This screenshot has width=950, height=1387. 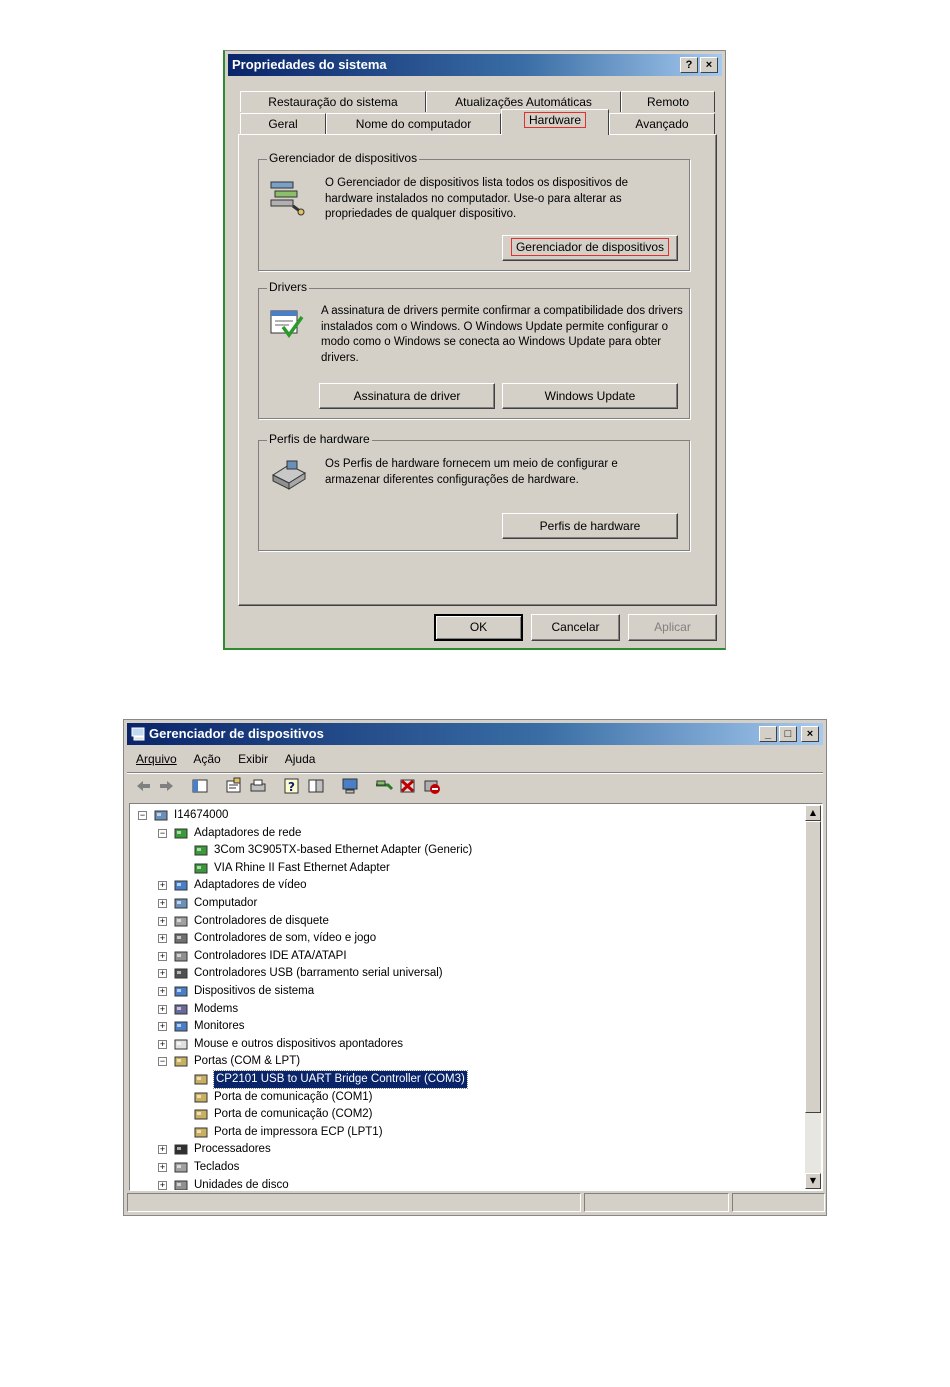 What do you see at coordinates (350, 786) in the screenshot?
I see `monitor-scan-icon` at bounding box center [350, 786].